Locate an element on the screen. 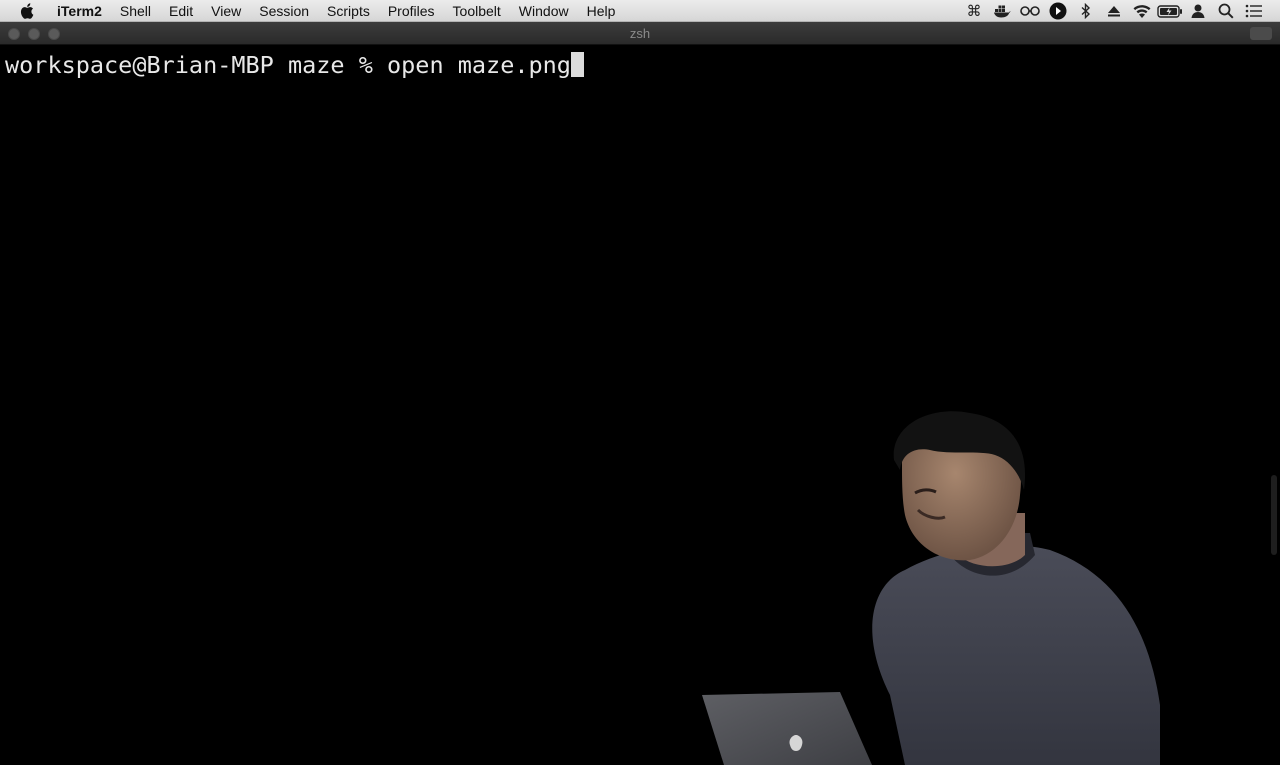  command-line: workspace@Brian-MBP maze % open maze.png is located at coordinates (294, 65).